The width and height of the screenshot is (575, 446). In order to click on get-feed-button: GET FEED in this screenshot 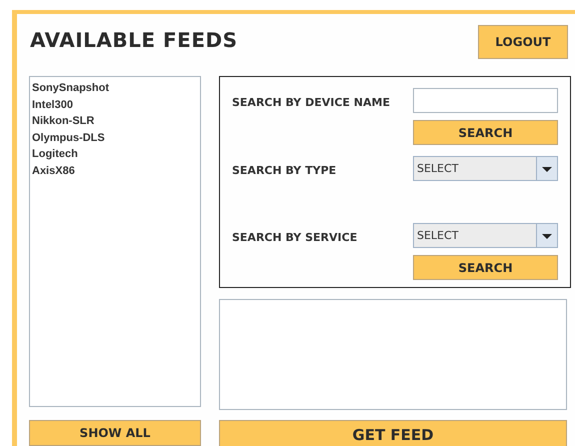, I will do `click(393, 433)`.